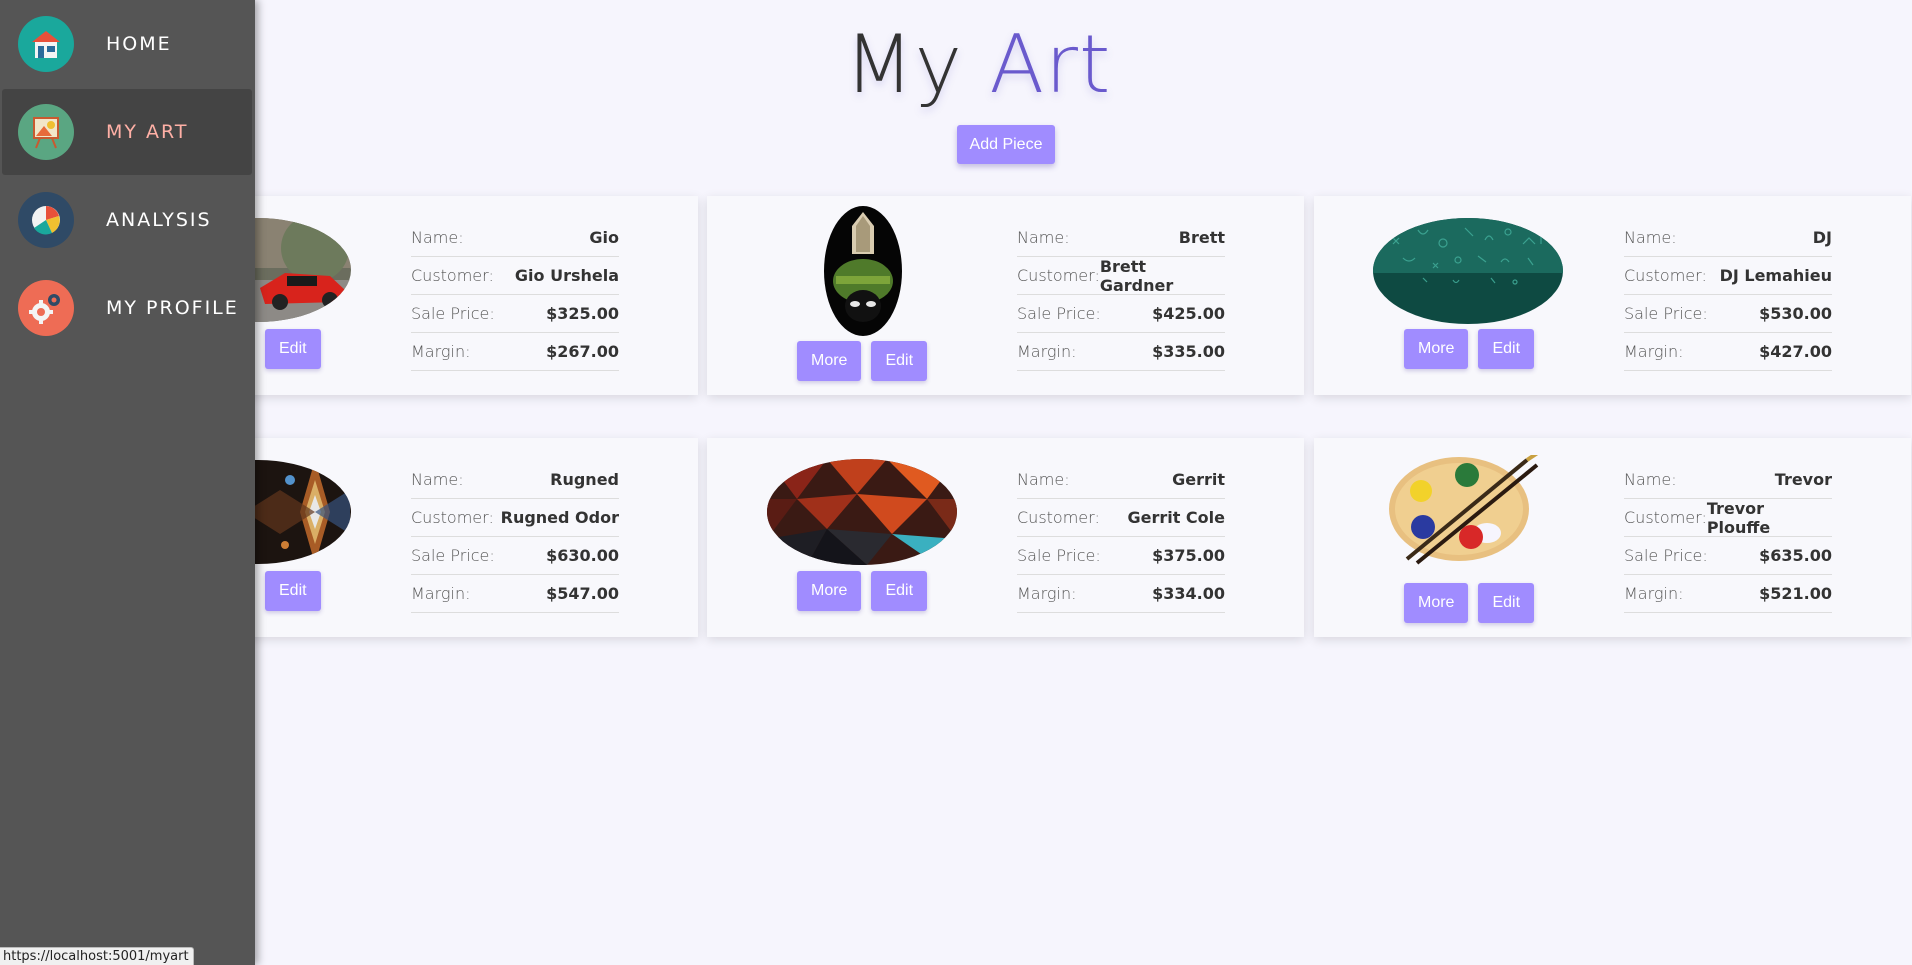 The image size is (1912, 965). Describe the element at coordinates (1803, 479) in the screenshot. I see `name-value: Trevor` at that location.